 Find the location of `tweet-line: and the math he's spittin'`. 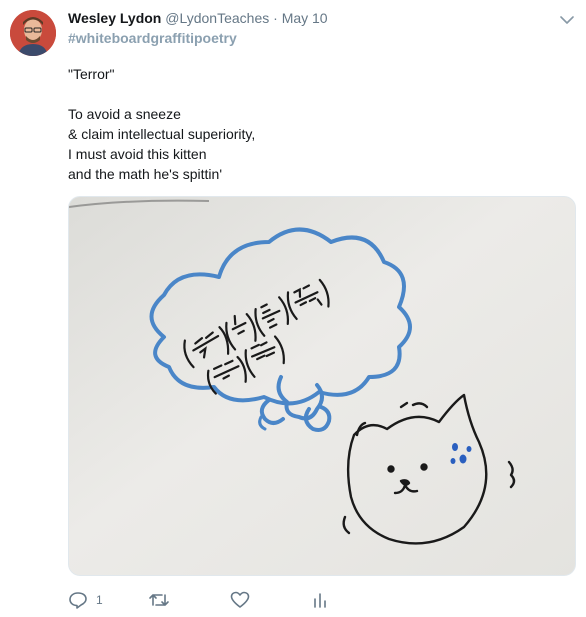

tweet-line: and the math he's spittin' is located at coordinates (145, 174).